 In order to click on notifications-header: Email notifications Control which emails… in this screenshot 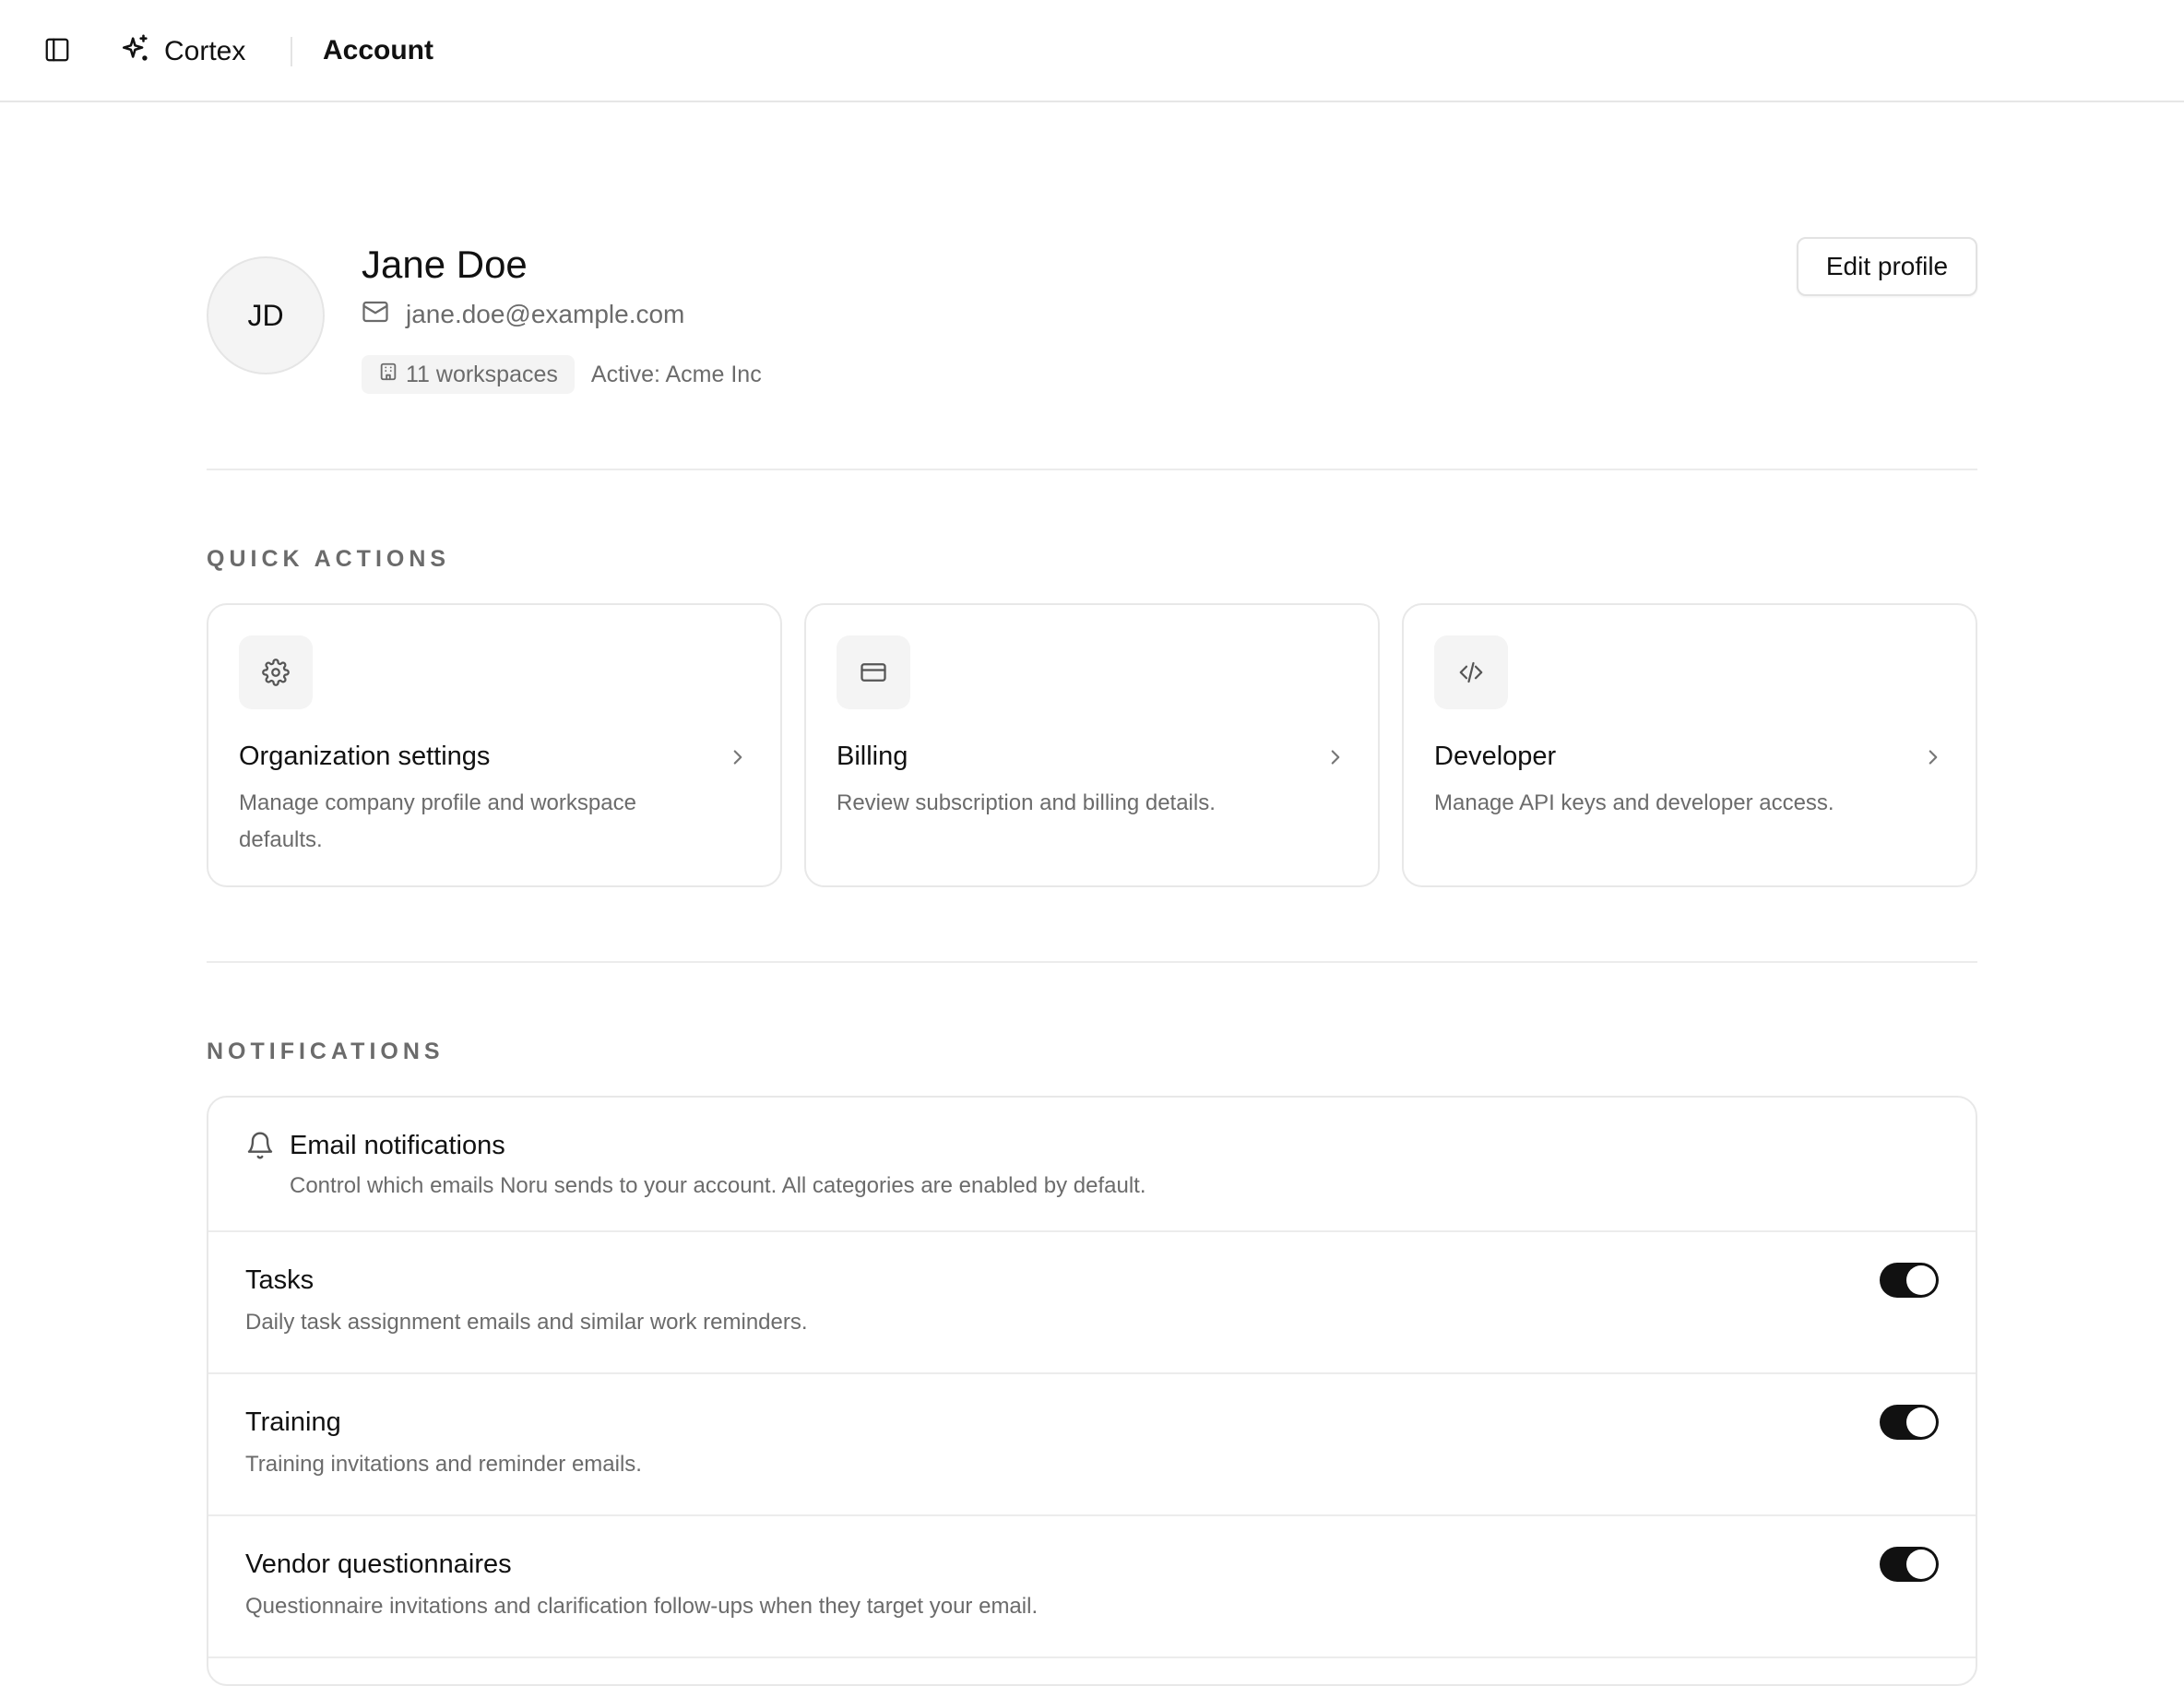, I will do `click(1092, 1165)`.